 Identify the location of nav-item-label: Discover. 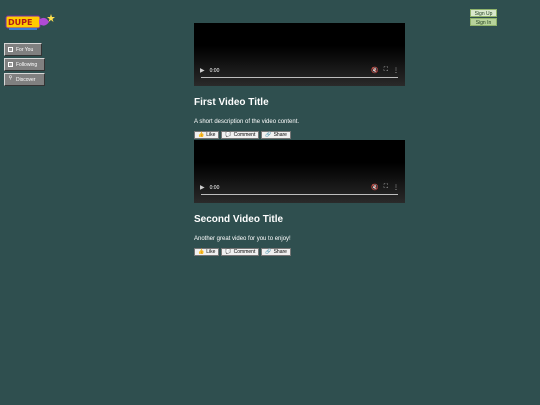
(26, 79).